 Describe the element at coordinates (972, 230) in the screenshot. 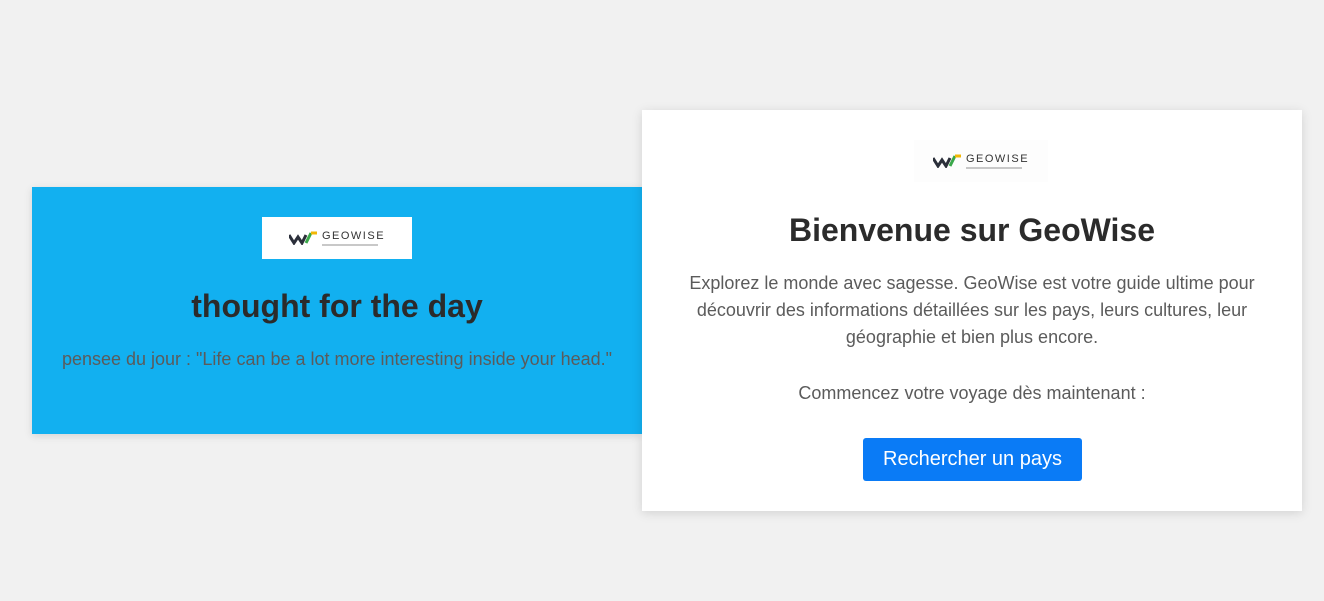

I see `page-title: Bienvenue sur GeoWise` at that location.